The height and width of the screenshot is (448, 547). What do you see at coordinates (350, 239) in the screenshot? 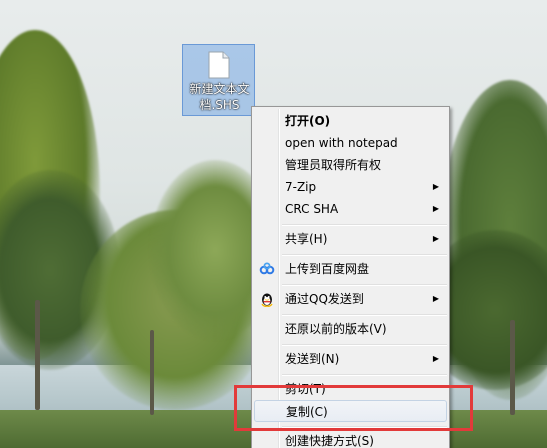
I see `menu-item-share: 共享(H) ▶` at bounding box center [350, 239].